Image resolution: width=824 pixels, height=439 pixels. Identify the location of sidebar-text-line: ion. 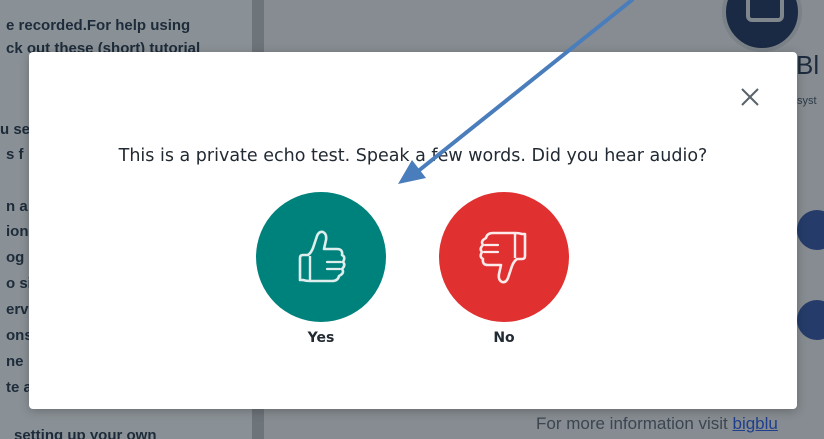
(17, 231).